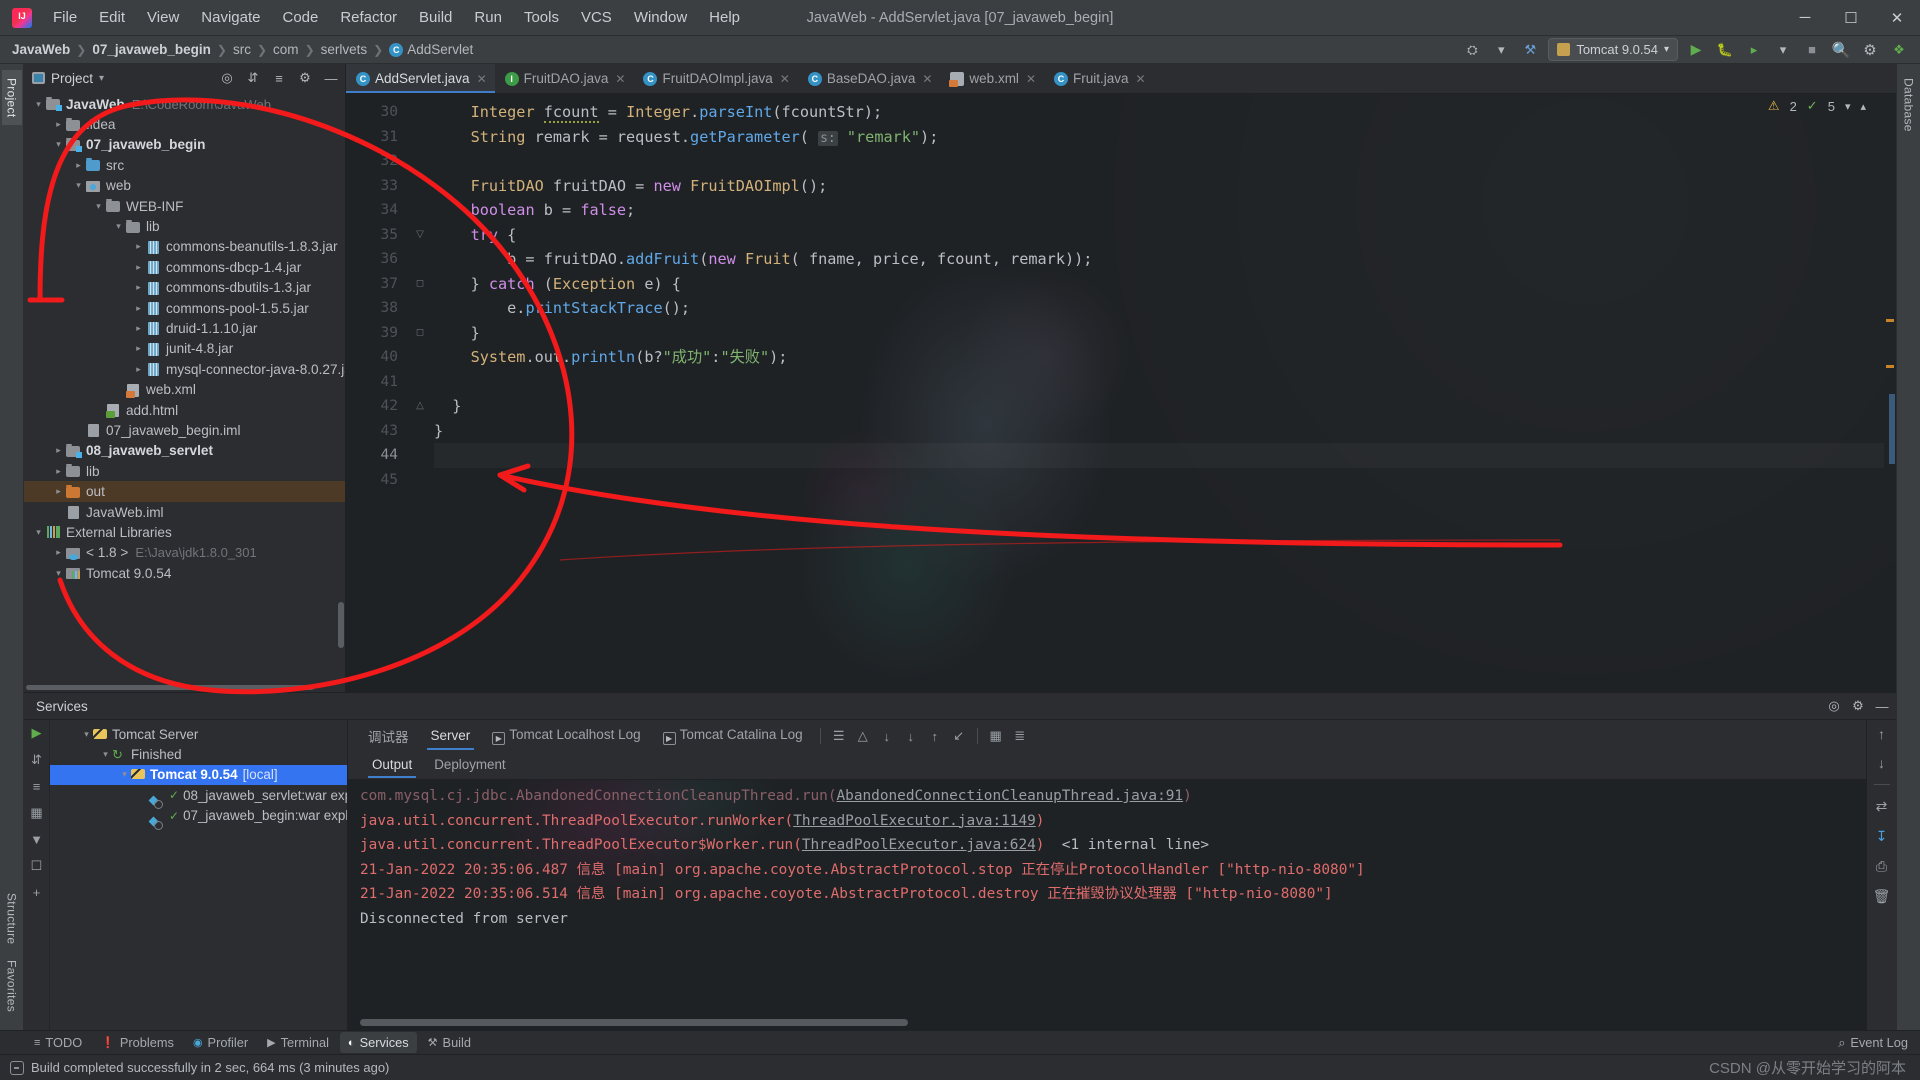 Image resolution: width=1920 pixels, height=1080 pixels. Describe the element at coordinates (344, 49) in the screenshot. I see `breadcrumb-serlvets: serlvets` at that location.